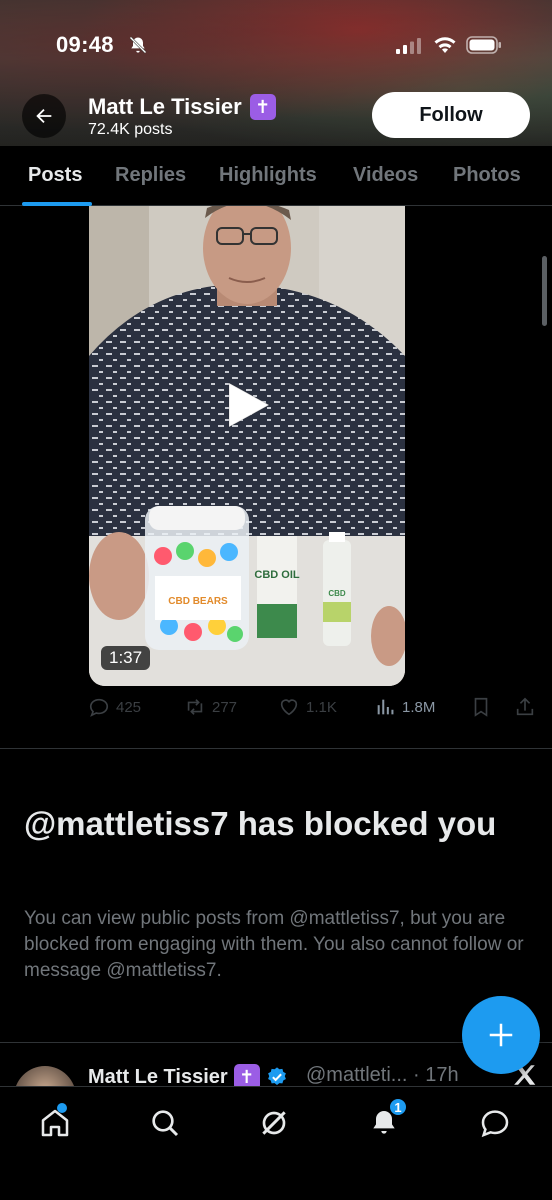  What do you see at coordinates (210, 707) in the screenshot?
I see `repost-button: 277` at bounding box center [210, 707].